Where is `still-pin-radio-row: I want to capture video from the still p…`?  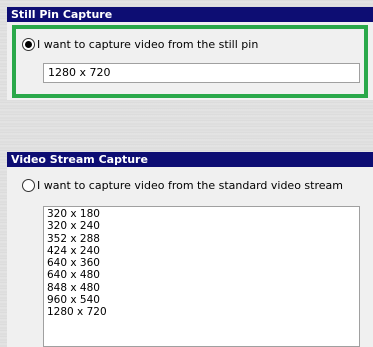 still-pin-radio-row: I want to capture video from the still p… is located at coordinates (140, 44).